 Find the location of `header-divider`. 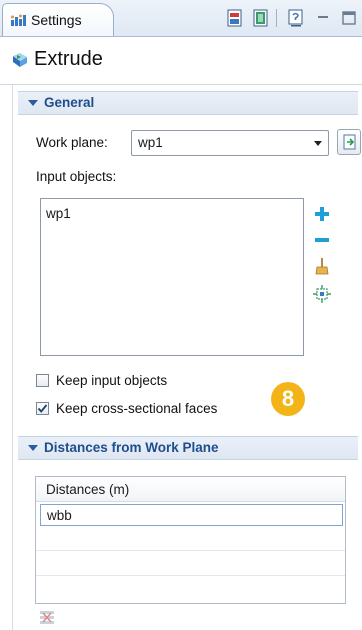

header-divider is located at coordinates (181, 84).